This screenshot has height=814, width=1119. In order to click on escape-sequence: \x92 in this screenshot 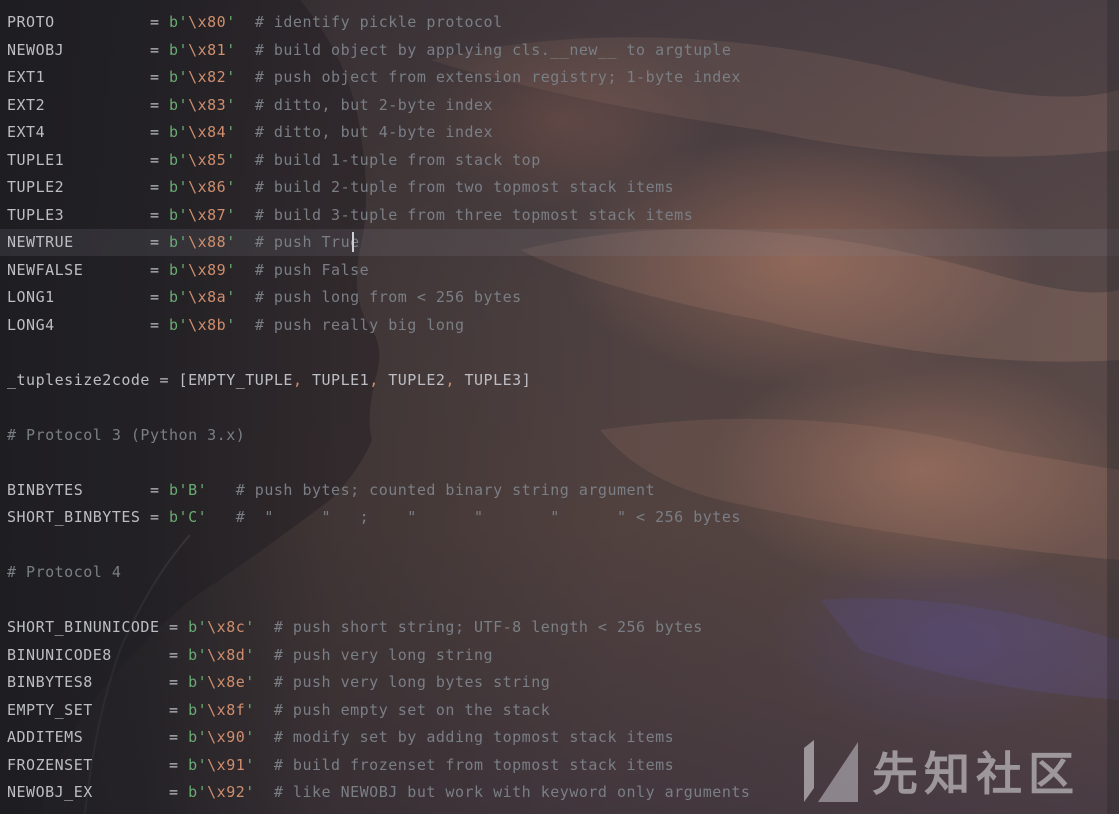, I will do `click(226, 792)`.